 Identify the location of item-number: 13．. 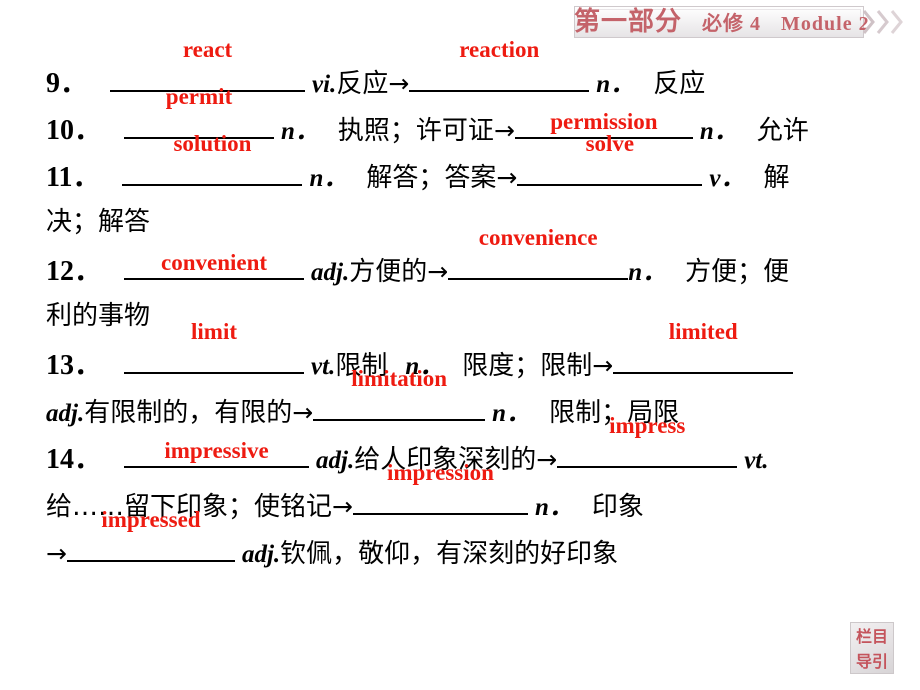
(74, 365).